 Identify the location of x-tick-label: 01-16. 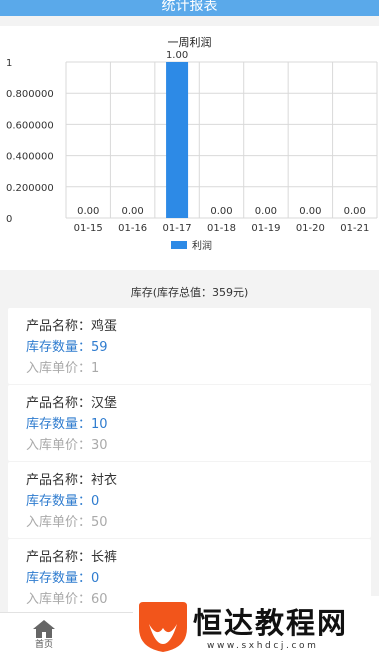
(132, 228).